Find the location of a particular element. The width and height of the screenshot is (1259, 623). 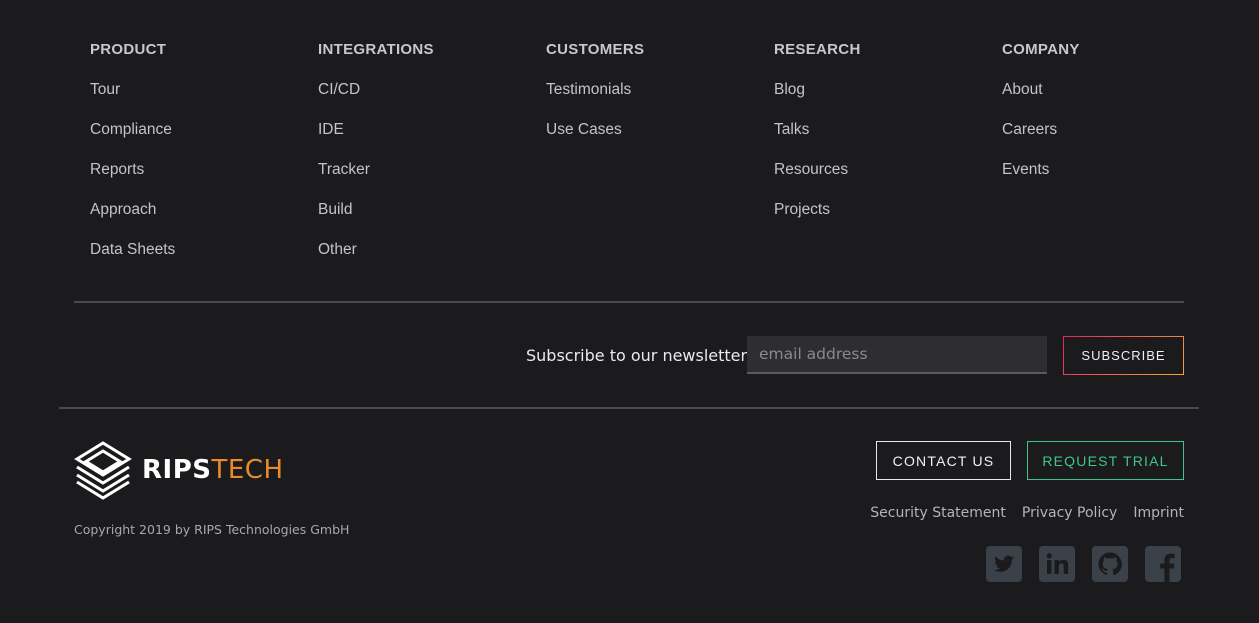

brand-name-bold: RIPS is located at coordinates (177, 470).